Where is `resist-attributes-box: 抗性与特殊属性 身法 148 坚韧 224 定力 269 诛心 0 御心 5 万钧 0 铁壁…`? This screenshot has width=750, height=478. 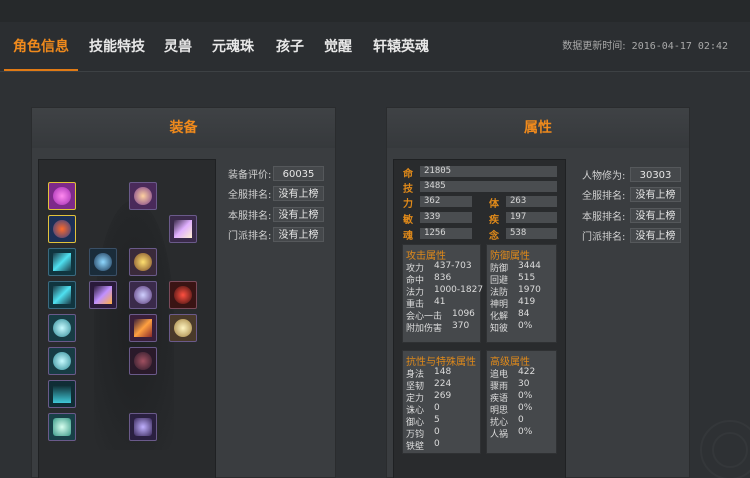 resist-attributes-box: 抗性与特殊属性 身法 148 坚韧 224 定力 269 诛心 0 御心 5 万钧 0 铁壁… is located at coordinates (441, 402).